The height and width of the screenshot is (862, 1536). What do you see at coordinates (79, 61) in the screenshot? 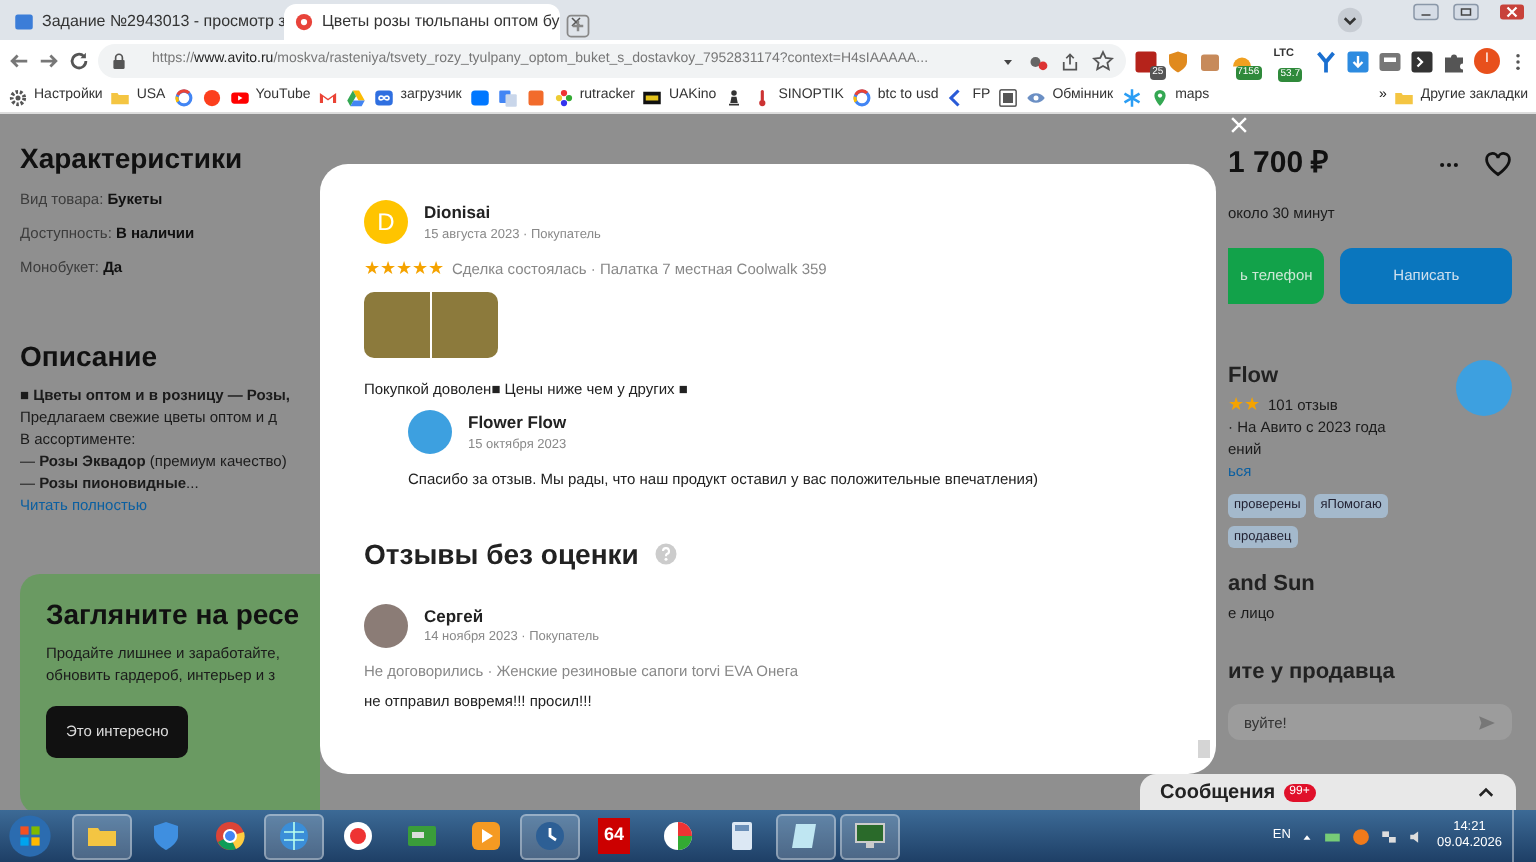
I see `reload-icon` at bounding box center [79, 61].